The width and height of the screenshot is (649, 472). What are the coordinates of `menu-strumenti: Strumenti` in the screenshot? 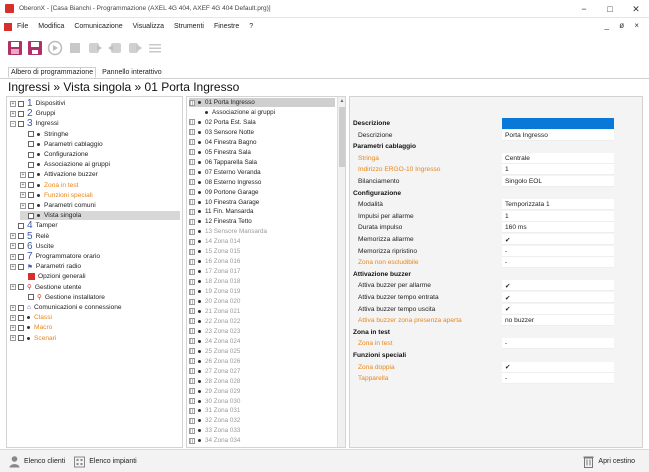 It's located at (189, 26).